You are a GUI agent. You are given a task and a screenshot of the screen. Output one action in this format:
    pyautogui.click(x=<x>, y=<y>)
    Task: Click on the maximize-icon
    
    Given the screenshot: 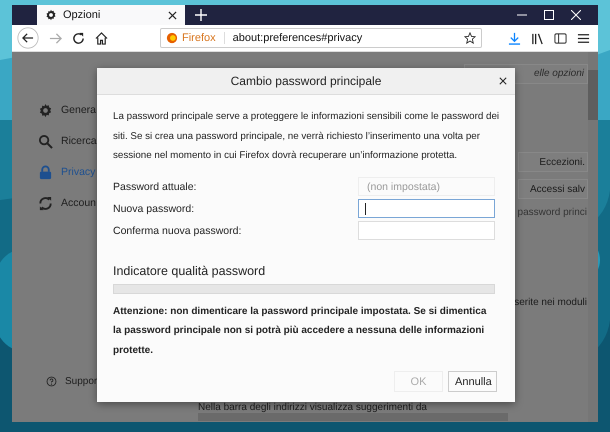 What is the action you would take?
    pyautogui.click(x=549, y=15)
    